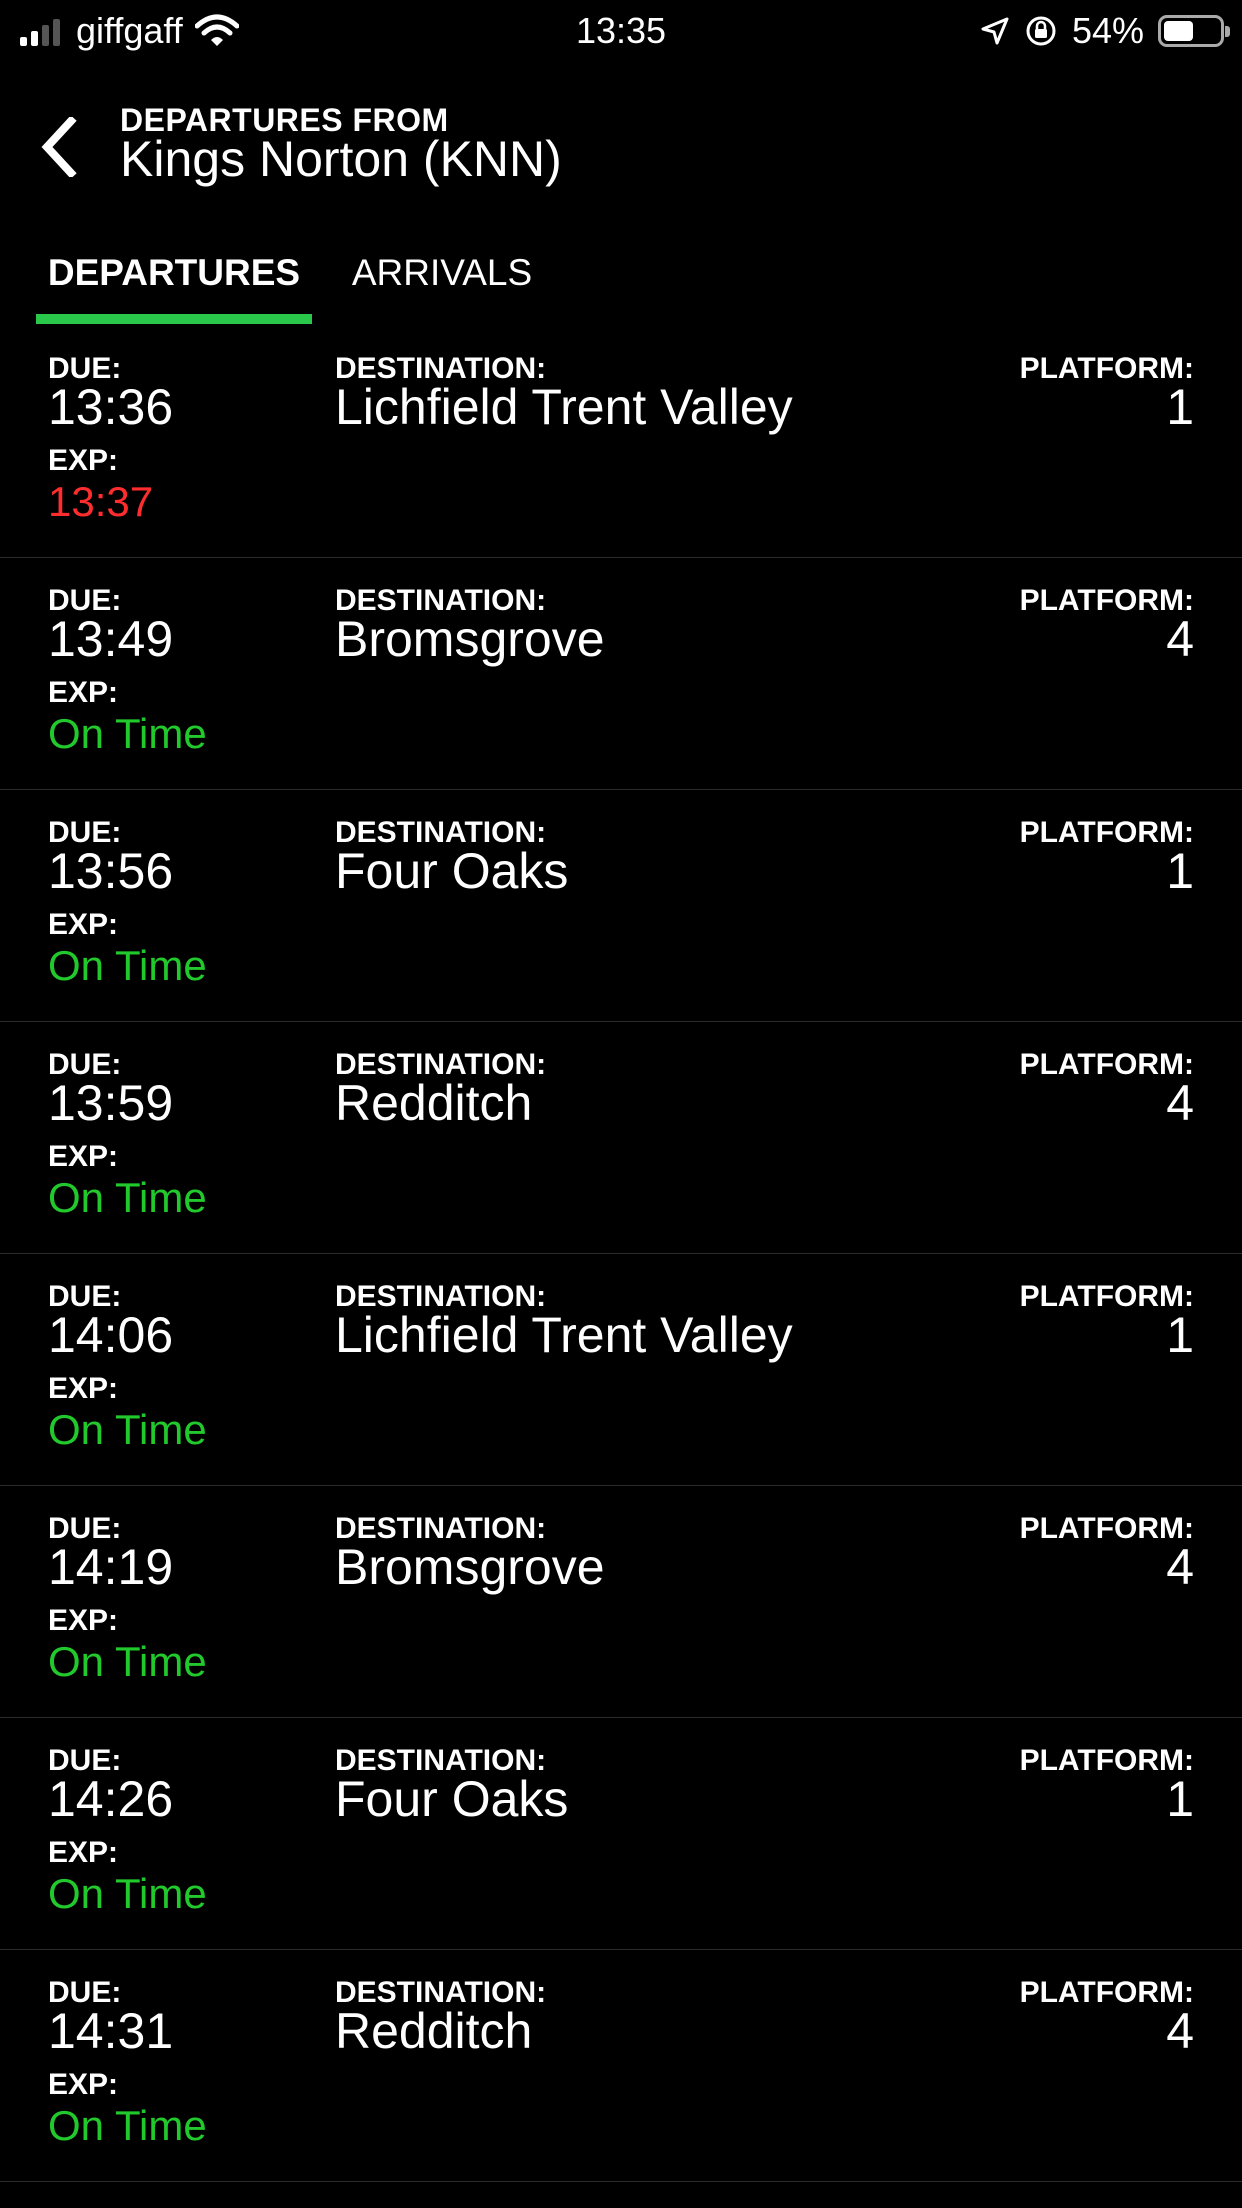 The height and width of the screenshot is (2208, 1242). I want to click on tab-bar: DEPARTURES ARRIVALS, so click(621, 283).